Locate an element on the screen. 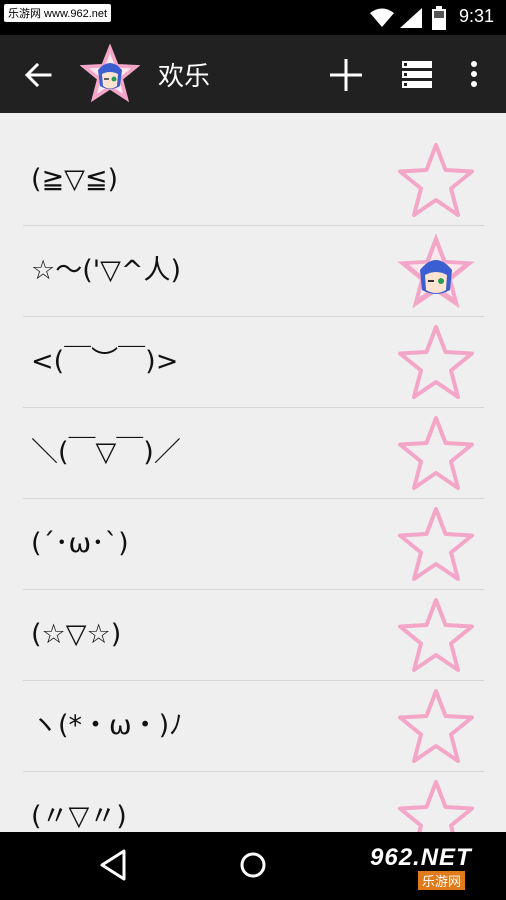 This screenshot has width=506, height=900. signal-icon is located at coordinates (411, 18).